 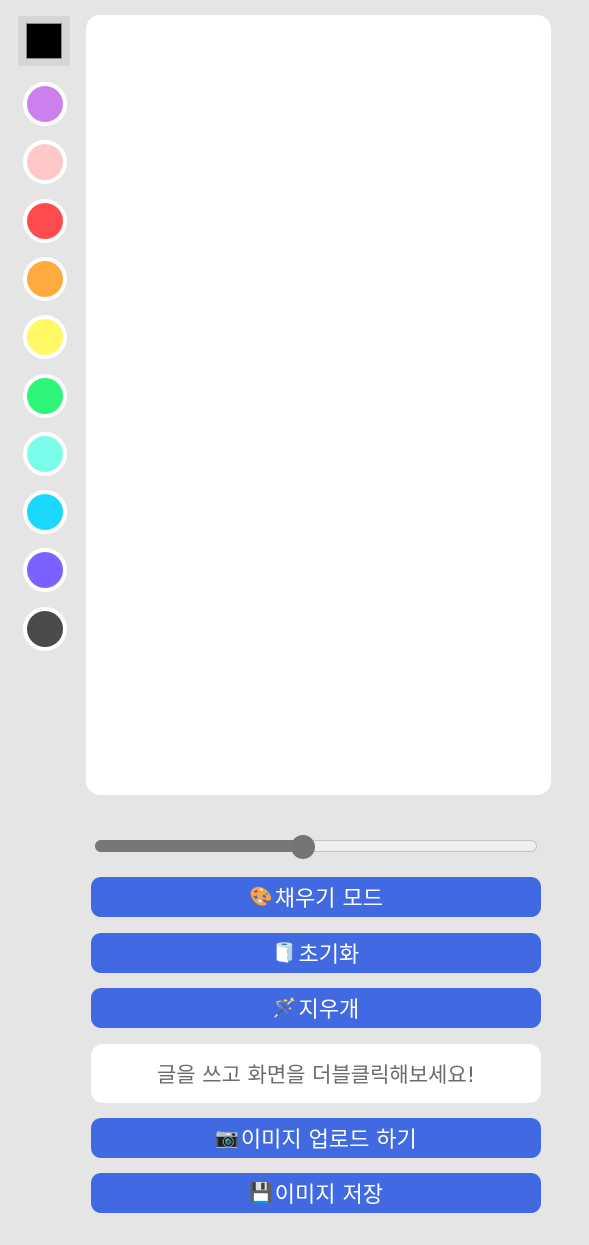 What do you see at coordinates (284, 952) in the screenshot?
I see `tissue-roll-icon: 🧻` at bounding box center [284, 952].